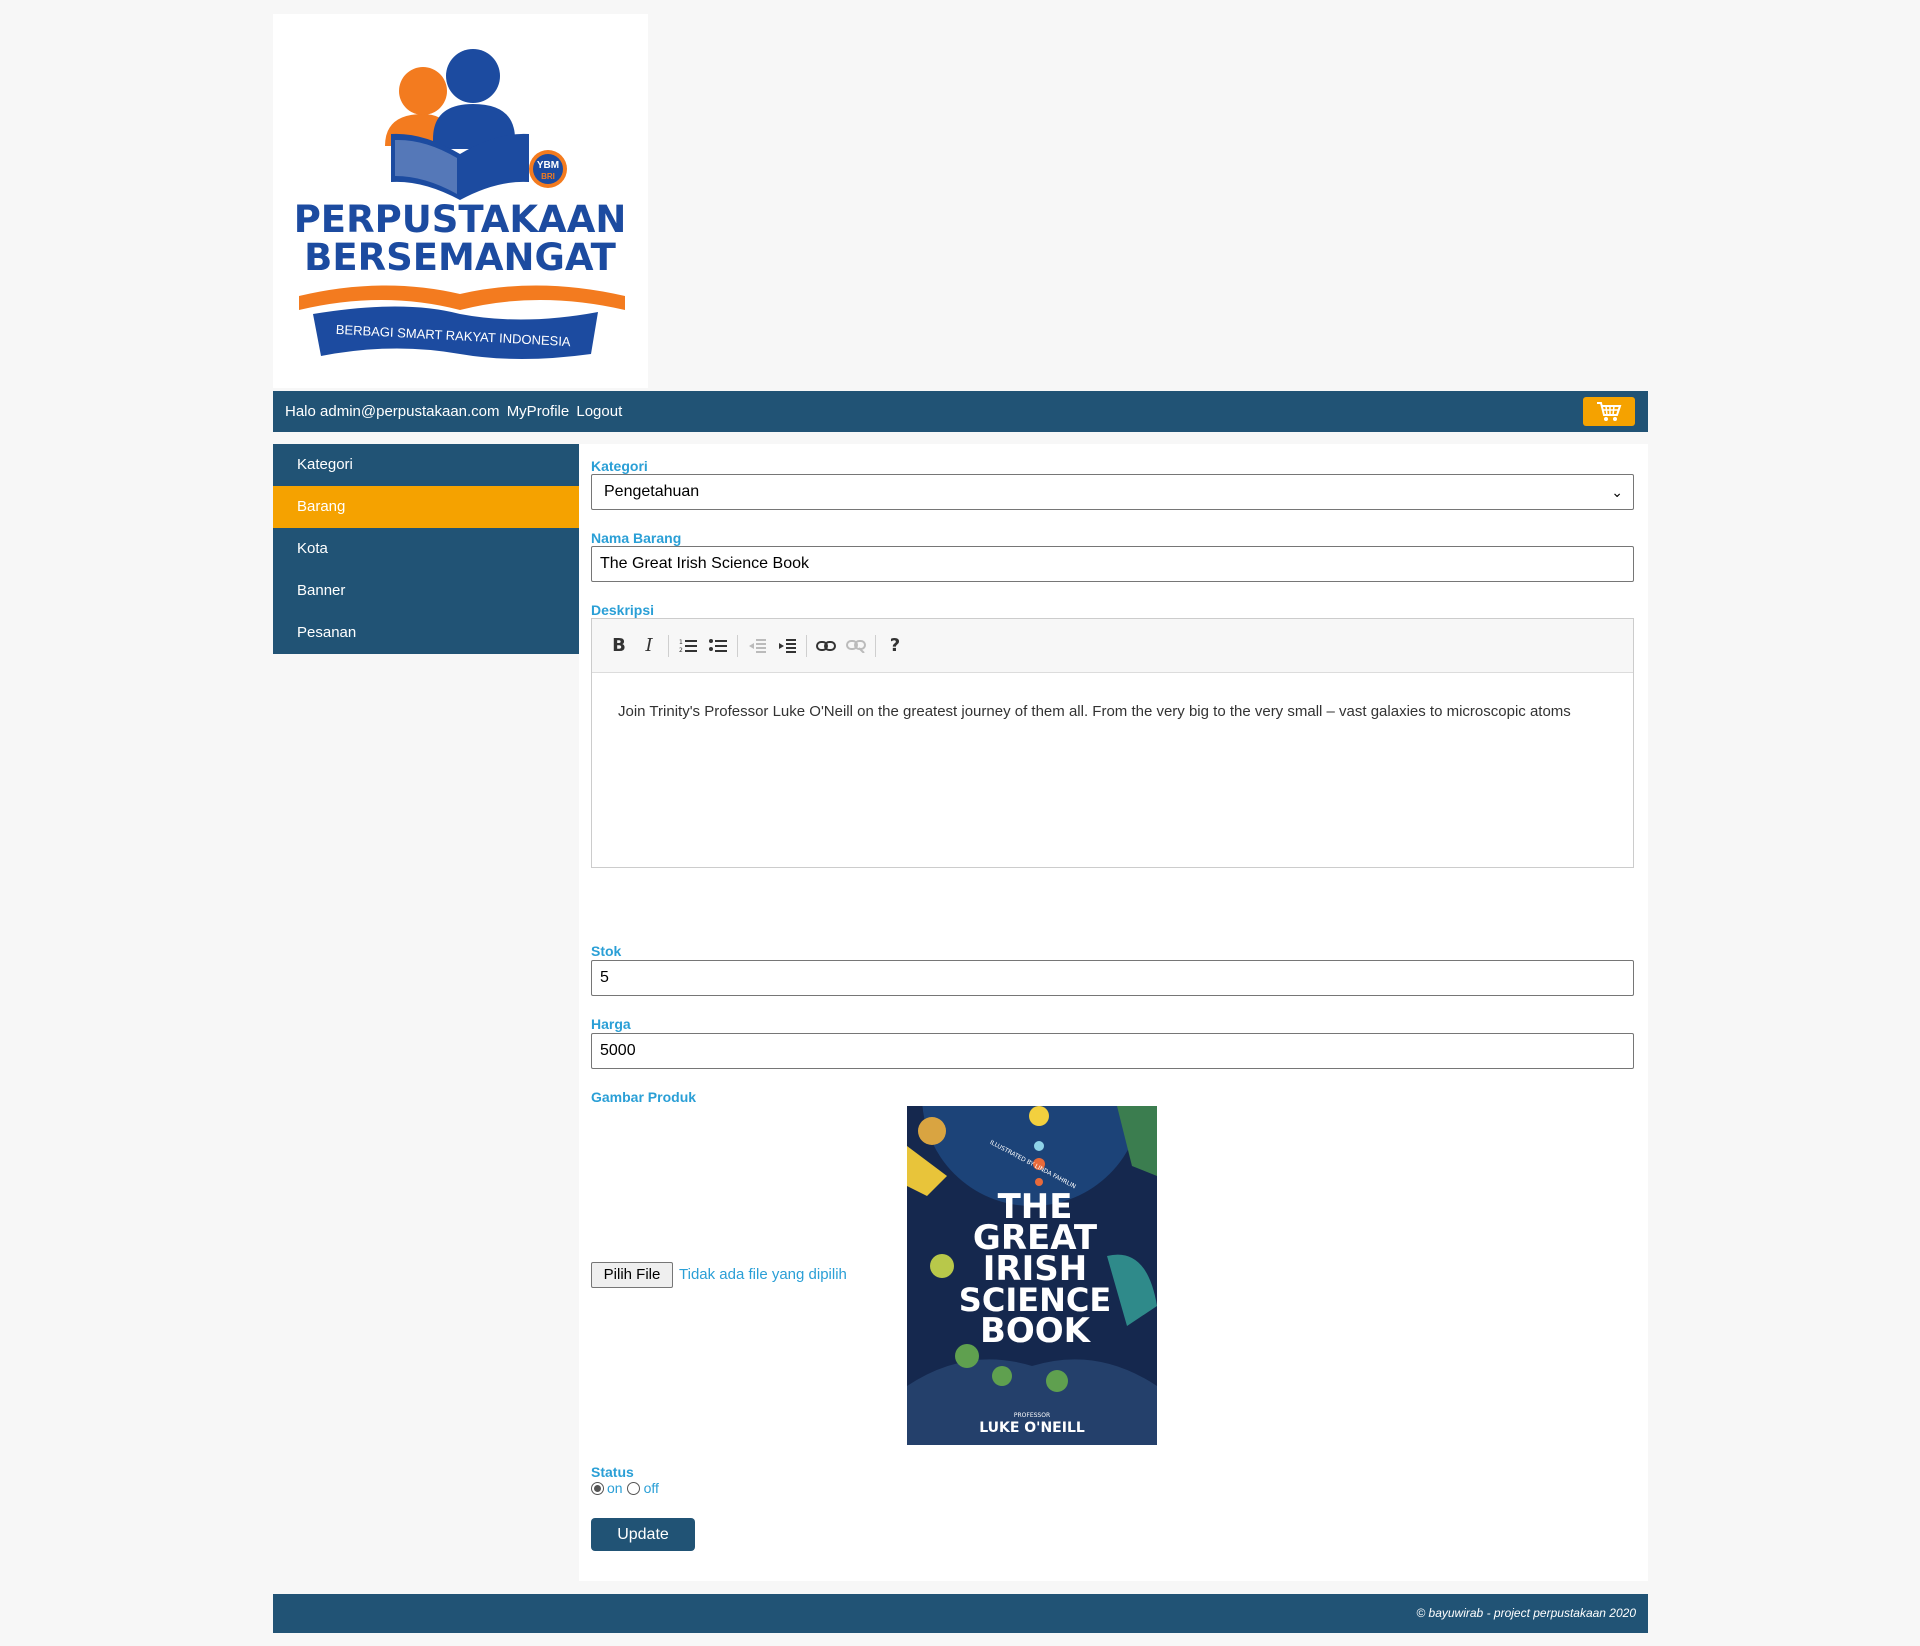 The image size is (1920, 1646). What do you see at coordinates (1617, 492) in the screenshot?
I see `chevron-down-icon: ⌄` at bounding box center [1617, 492].